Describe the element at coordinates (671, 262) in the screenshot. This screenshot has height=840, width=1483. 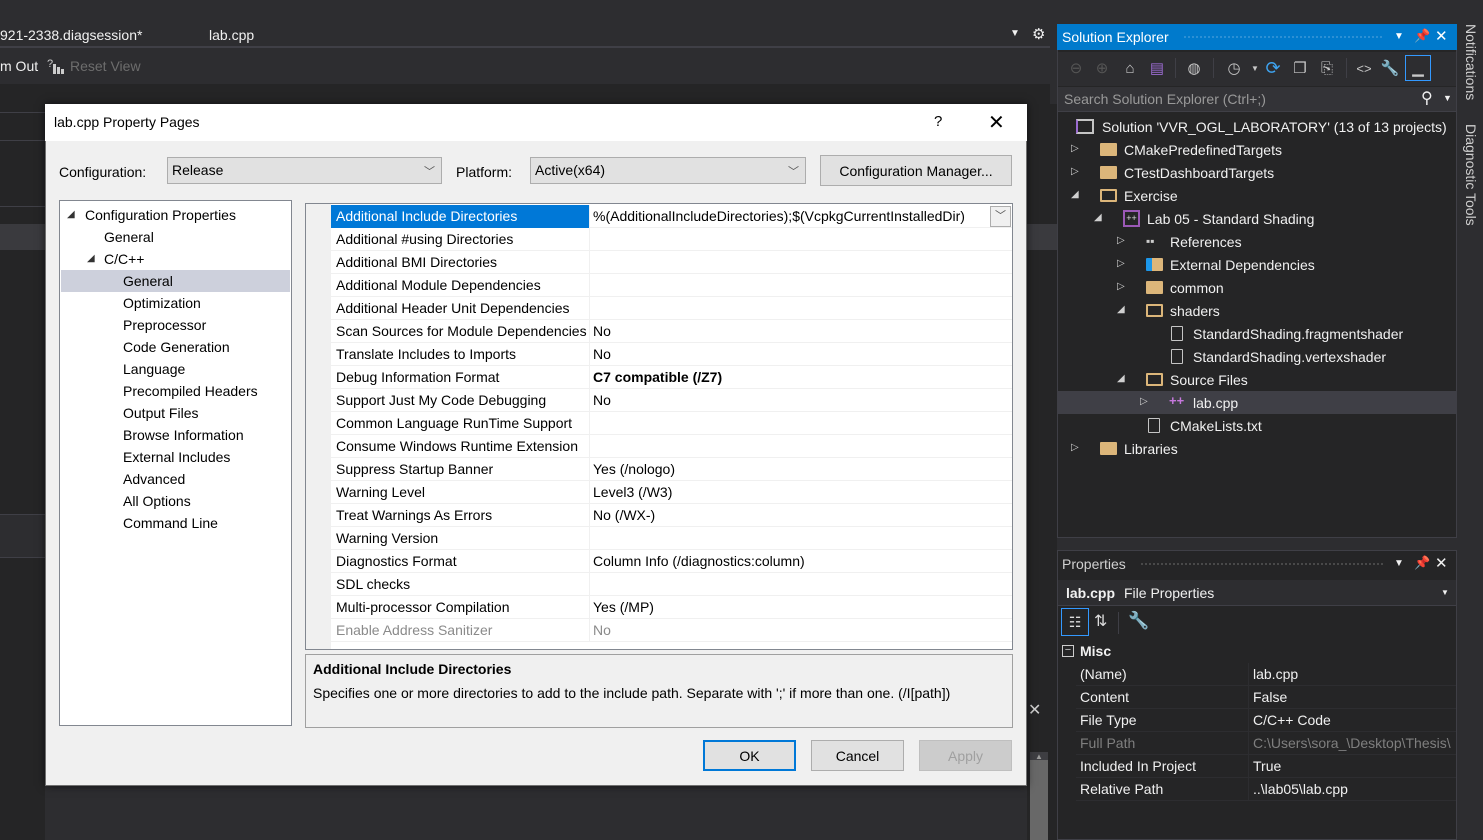
I see `property-grid-row: Additional BMI Directories` at that location.